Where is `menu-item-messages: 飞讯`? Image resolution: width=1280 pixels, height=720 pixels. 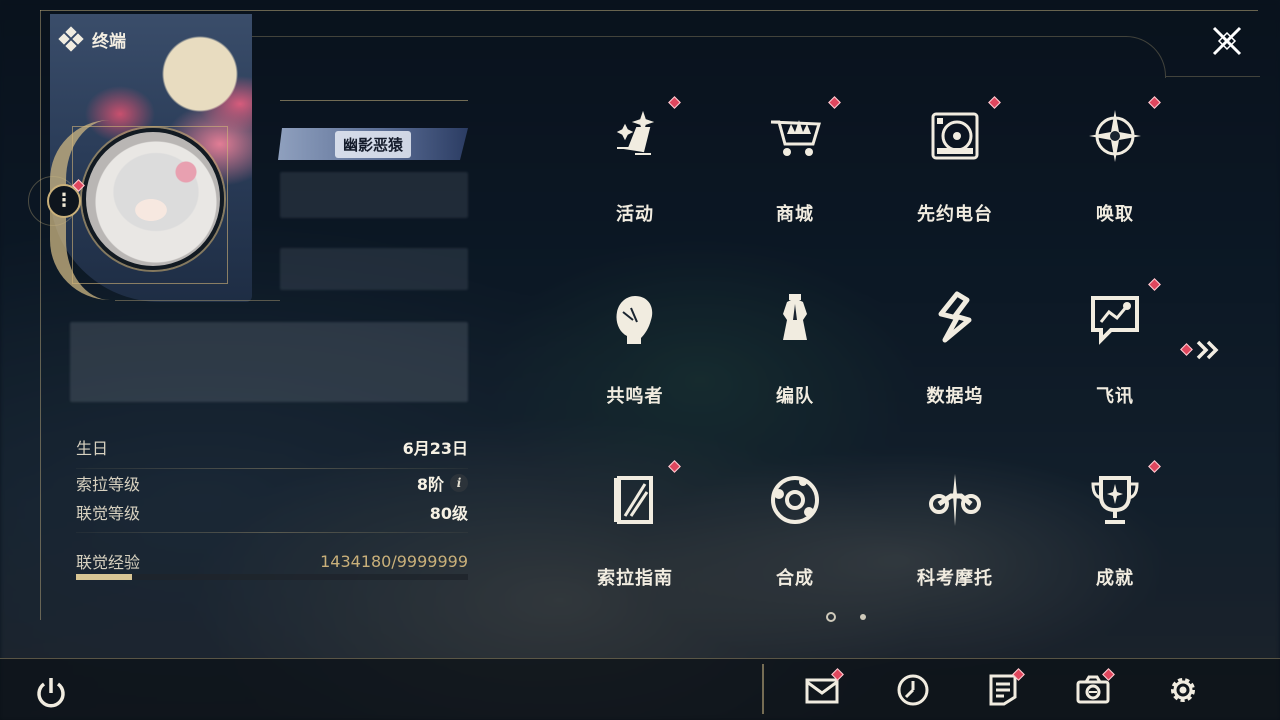
menu-item-messages: 飞讯 is located at coordinates (1115, 359).